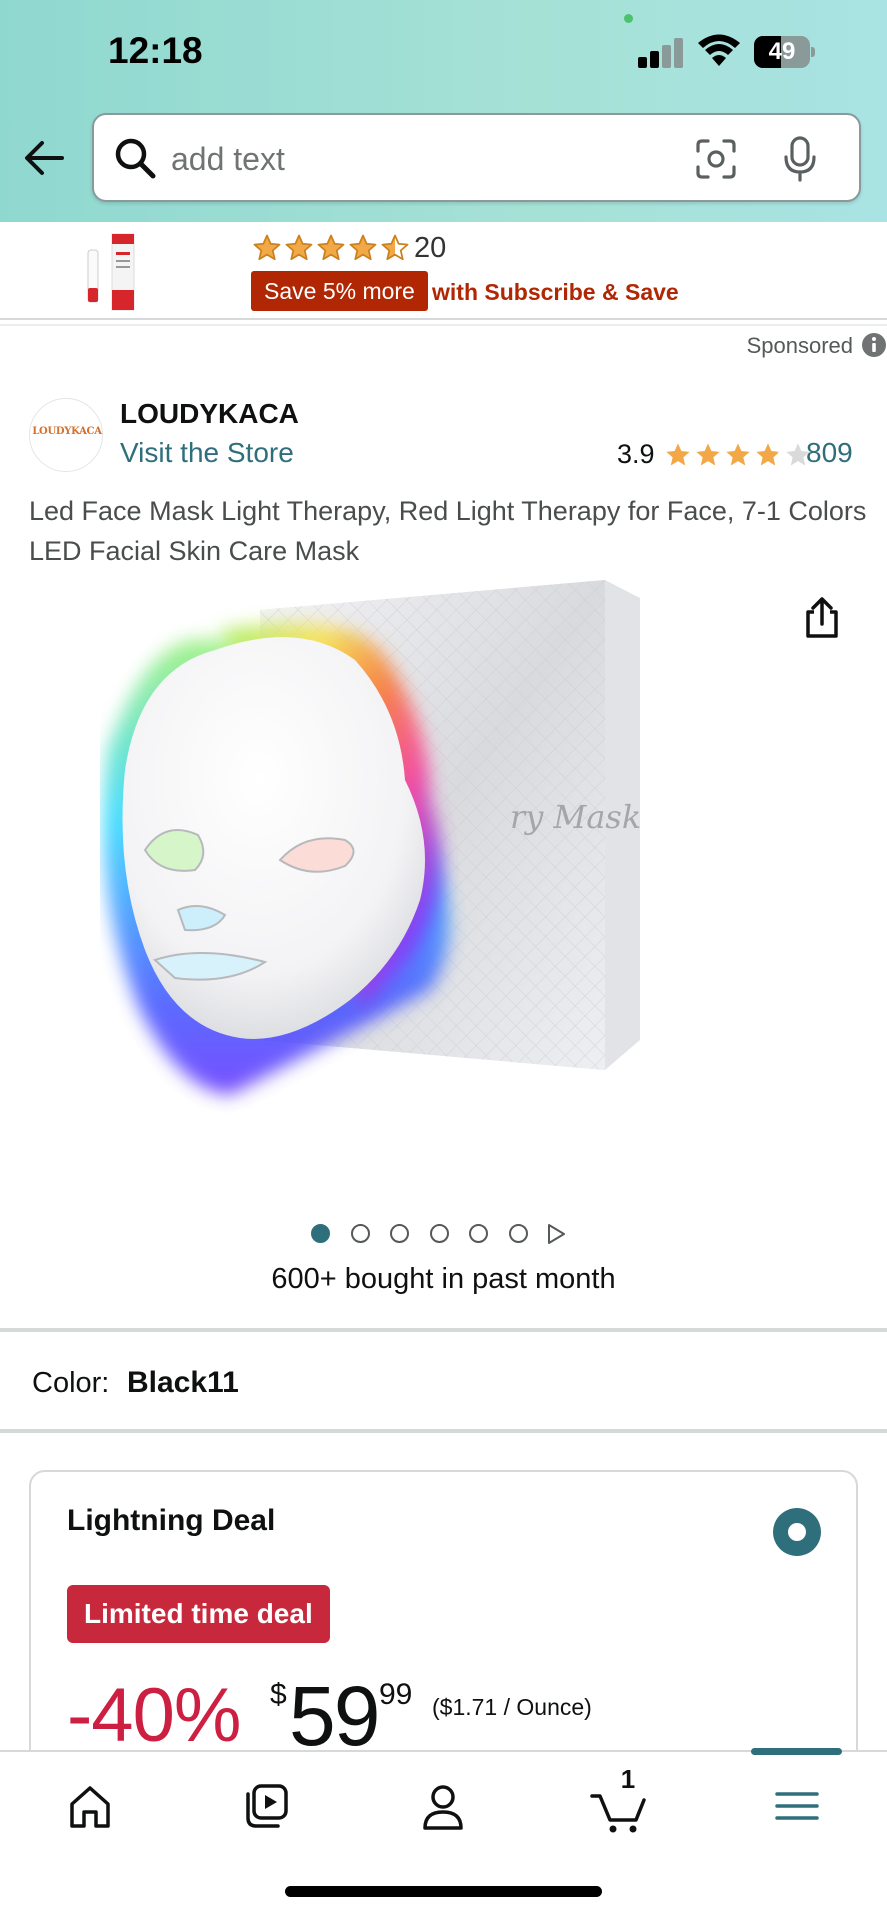 The image size is (887, 1920). What do you see at coordinates (796, 1751) in the screenshot?
I see `active-tab-indicator` at bounding box center [796, 1751].